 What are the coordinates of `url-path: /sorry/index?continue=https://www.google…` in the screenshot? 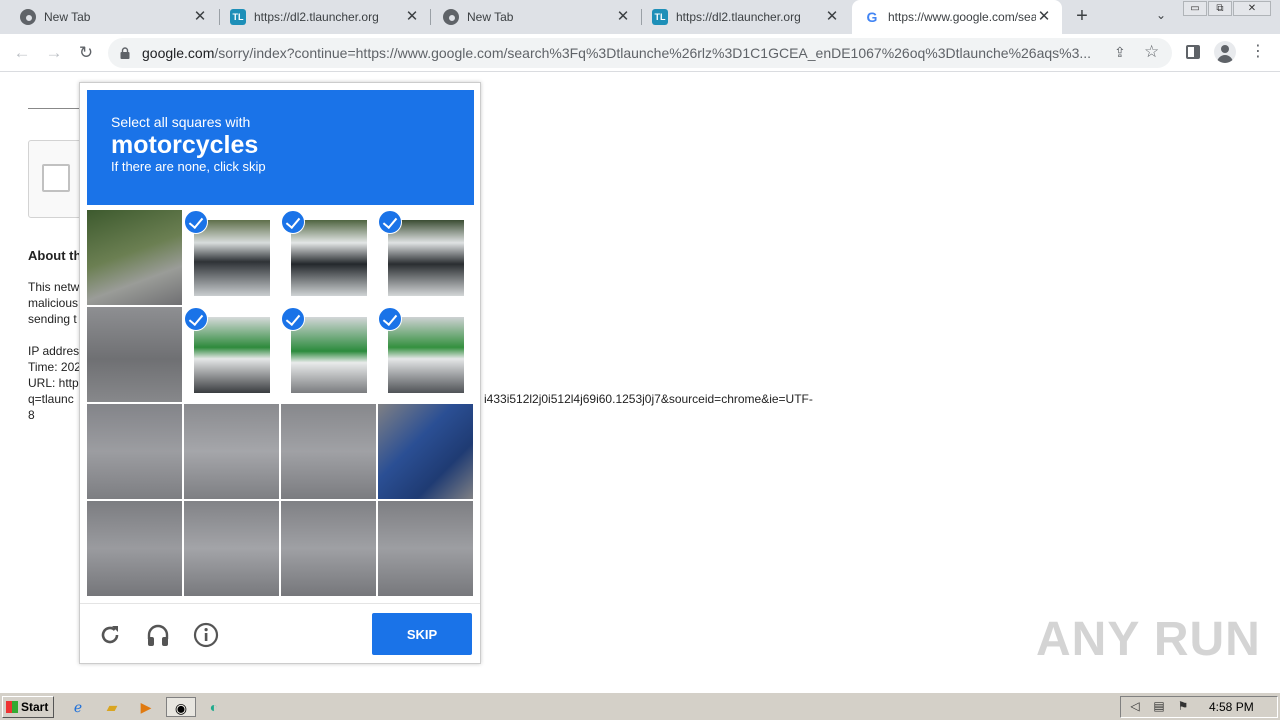 It's located at (653, 53).